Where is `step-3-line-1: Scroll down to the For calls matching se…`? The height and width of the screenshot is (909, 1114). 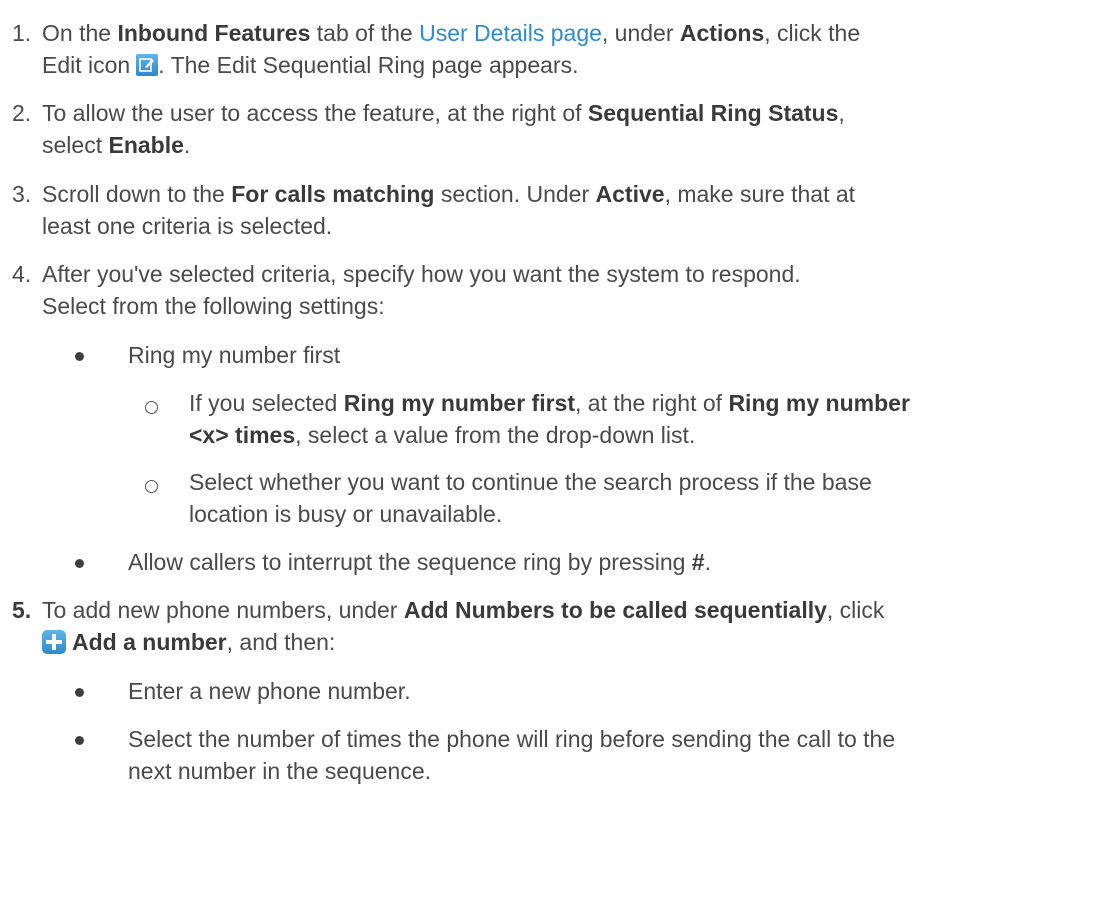
step-3-line-1: Scroll down to the For calls matching se… is located at coordinates (449, 194).